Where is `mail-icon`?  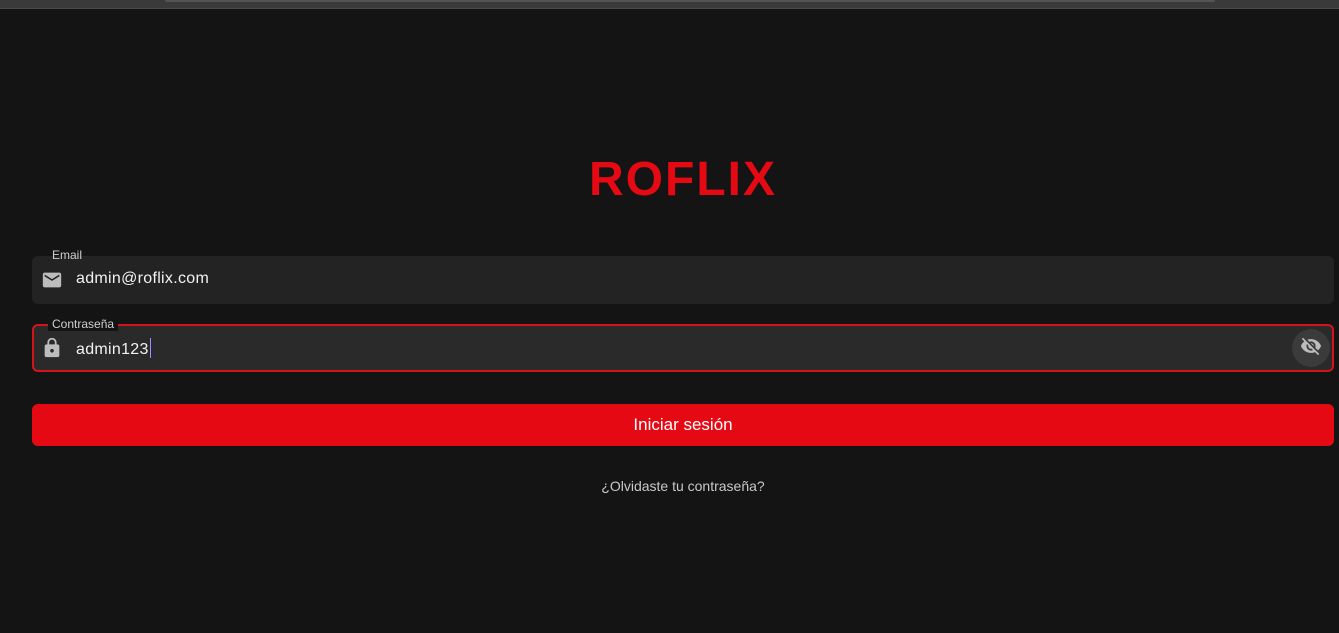
mail-icon is located at coordinates (52, 280).